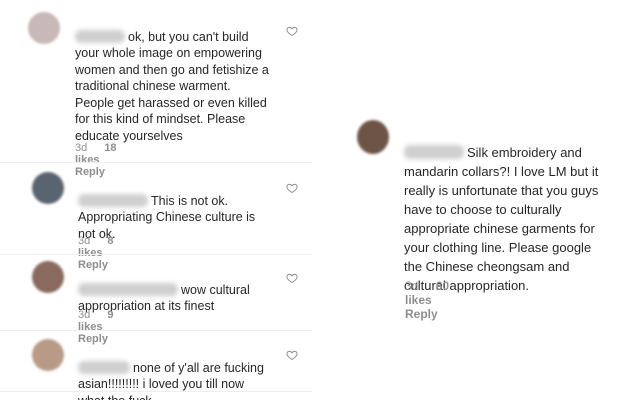  I want to click on reply-button: Reply, so click(421, 314).